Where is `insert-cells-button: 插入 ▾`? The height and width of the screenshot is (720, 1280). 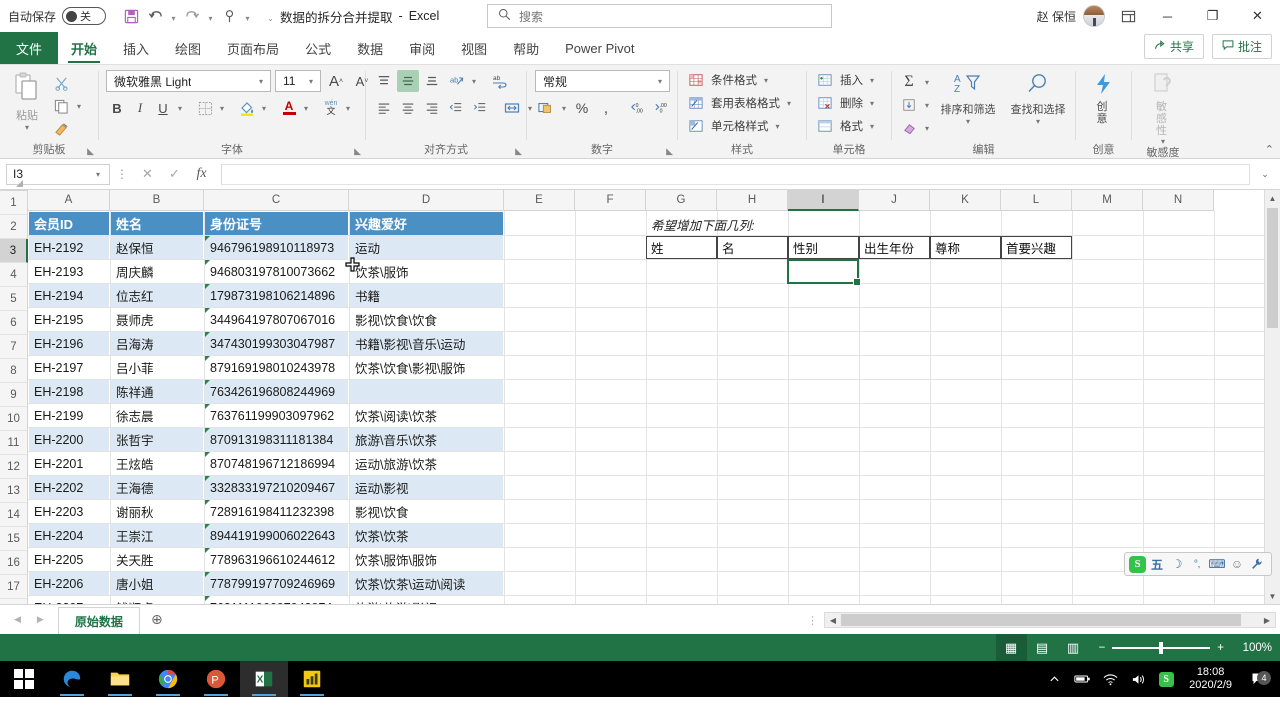 insert-cells-button: 插入 ▾ is located at coordinates (846, 80).